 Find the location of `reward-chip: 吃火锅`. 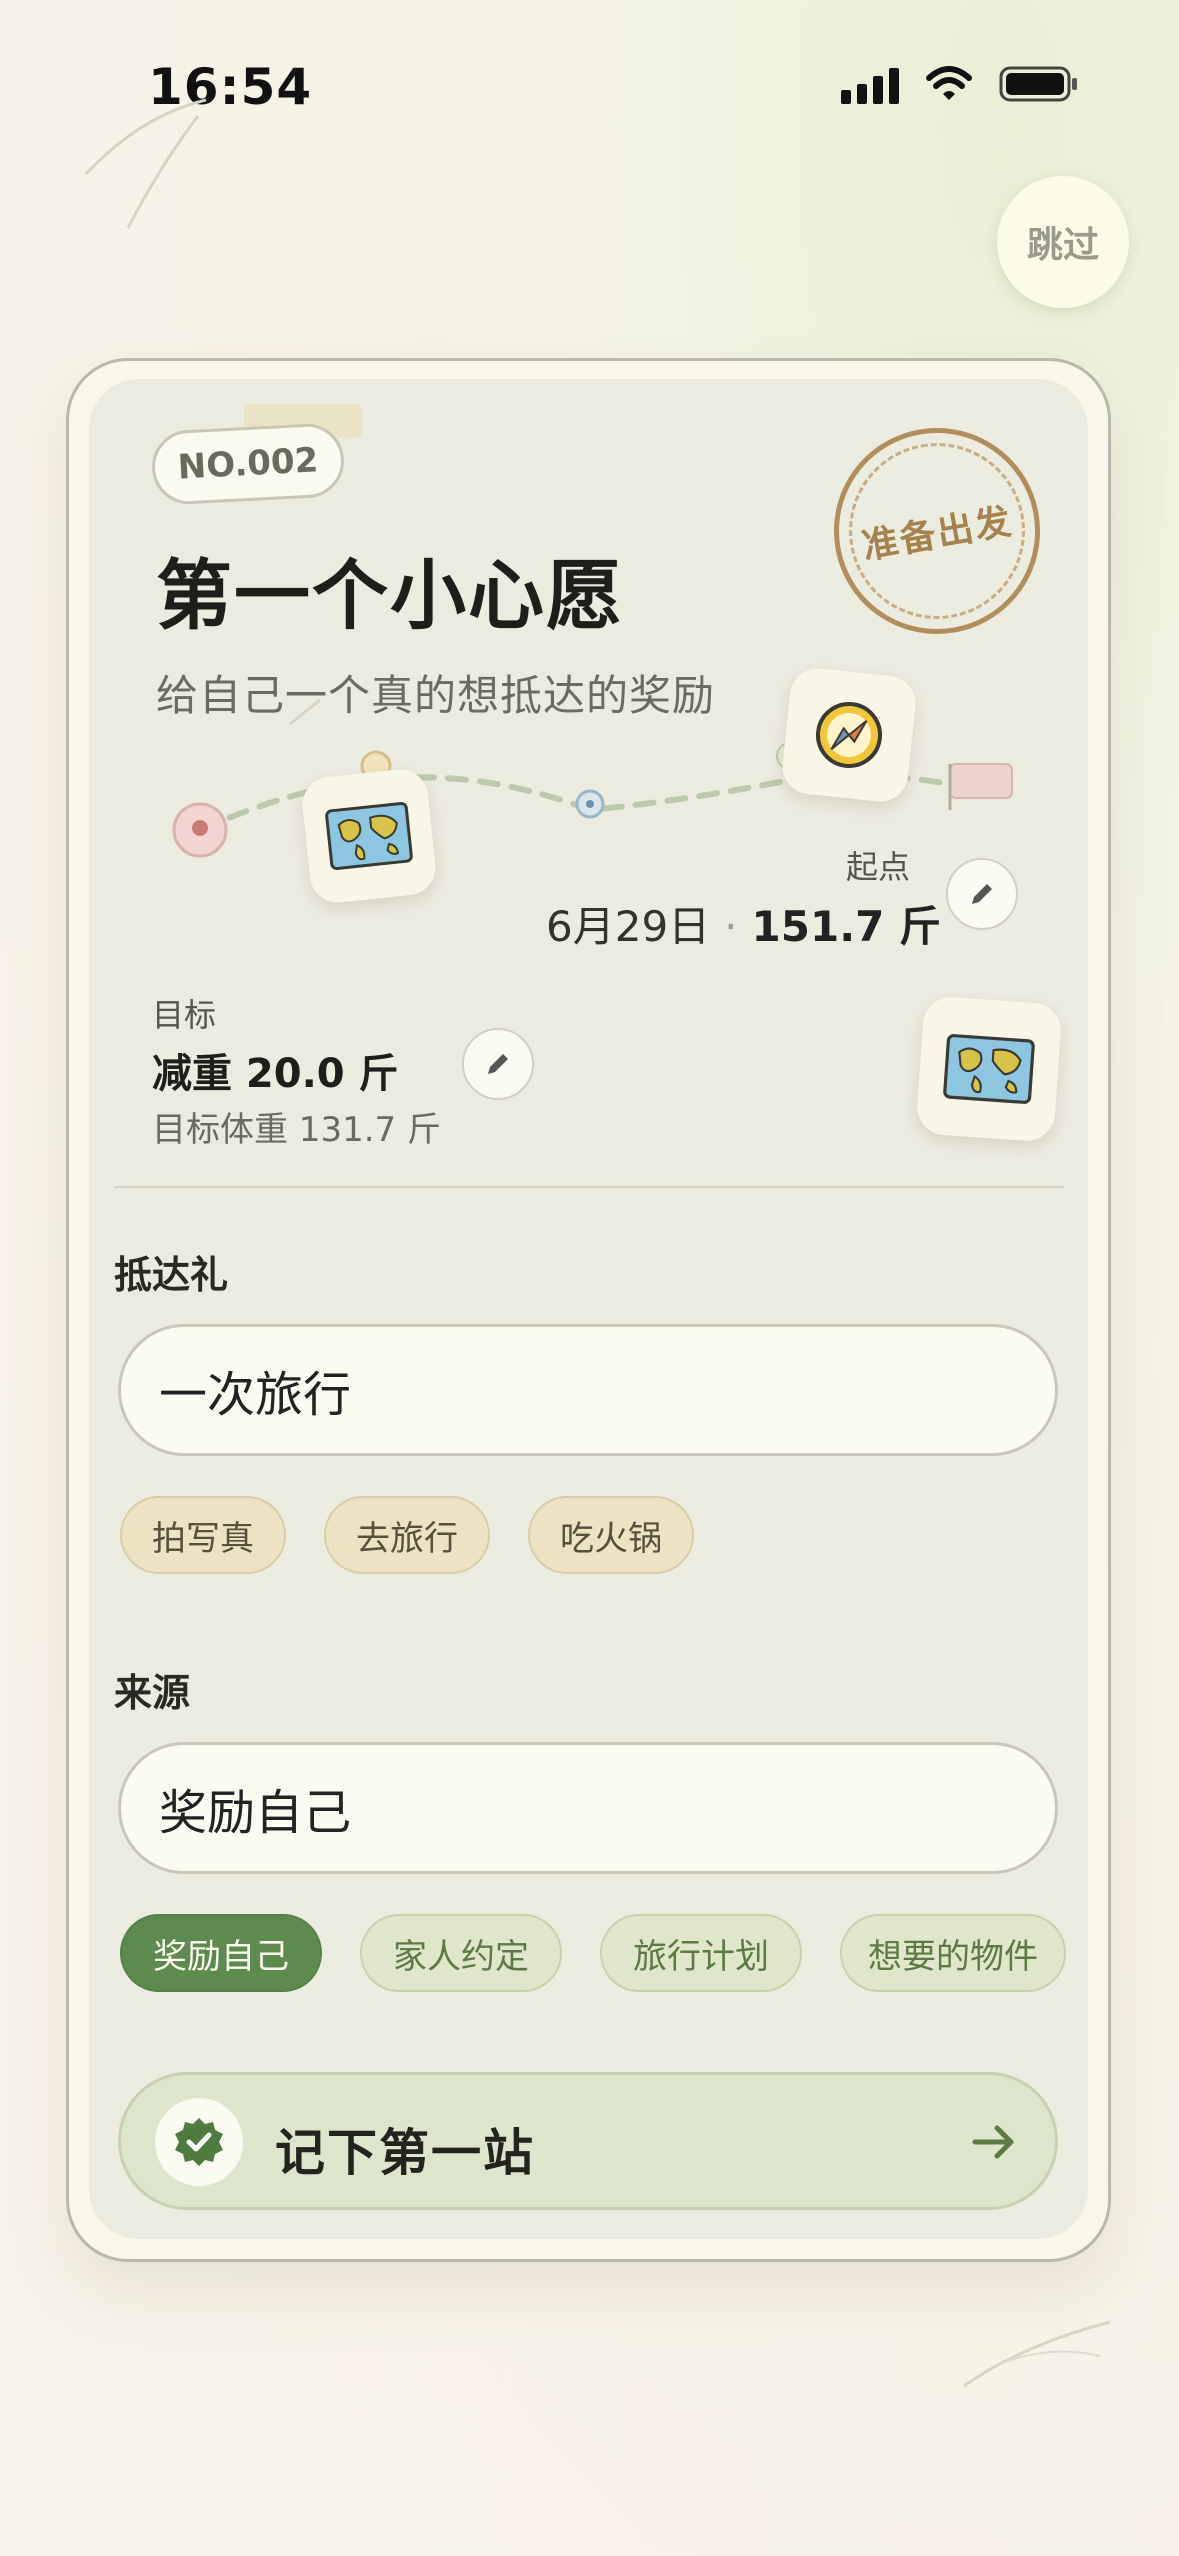

reward-chip: 吃火锅 is located at coordinates (611, 1535).